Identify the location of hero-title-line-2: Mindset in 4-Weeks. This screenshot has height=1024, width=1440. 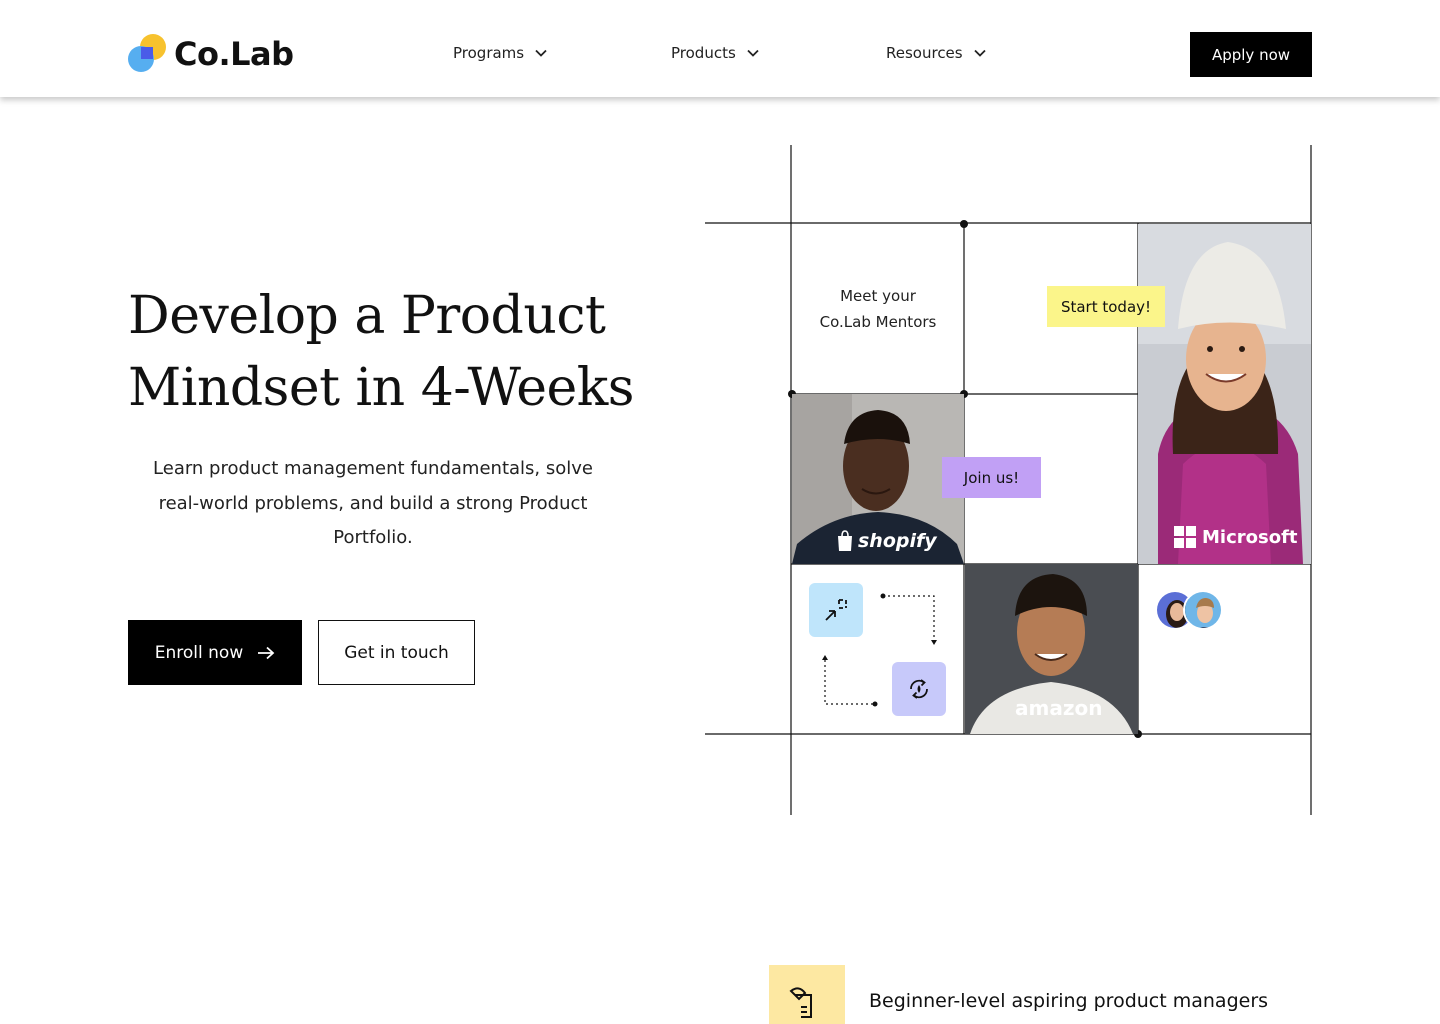
(381, 388).